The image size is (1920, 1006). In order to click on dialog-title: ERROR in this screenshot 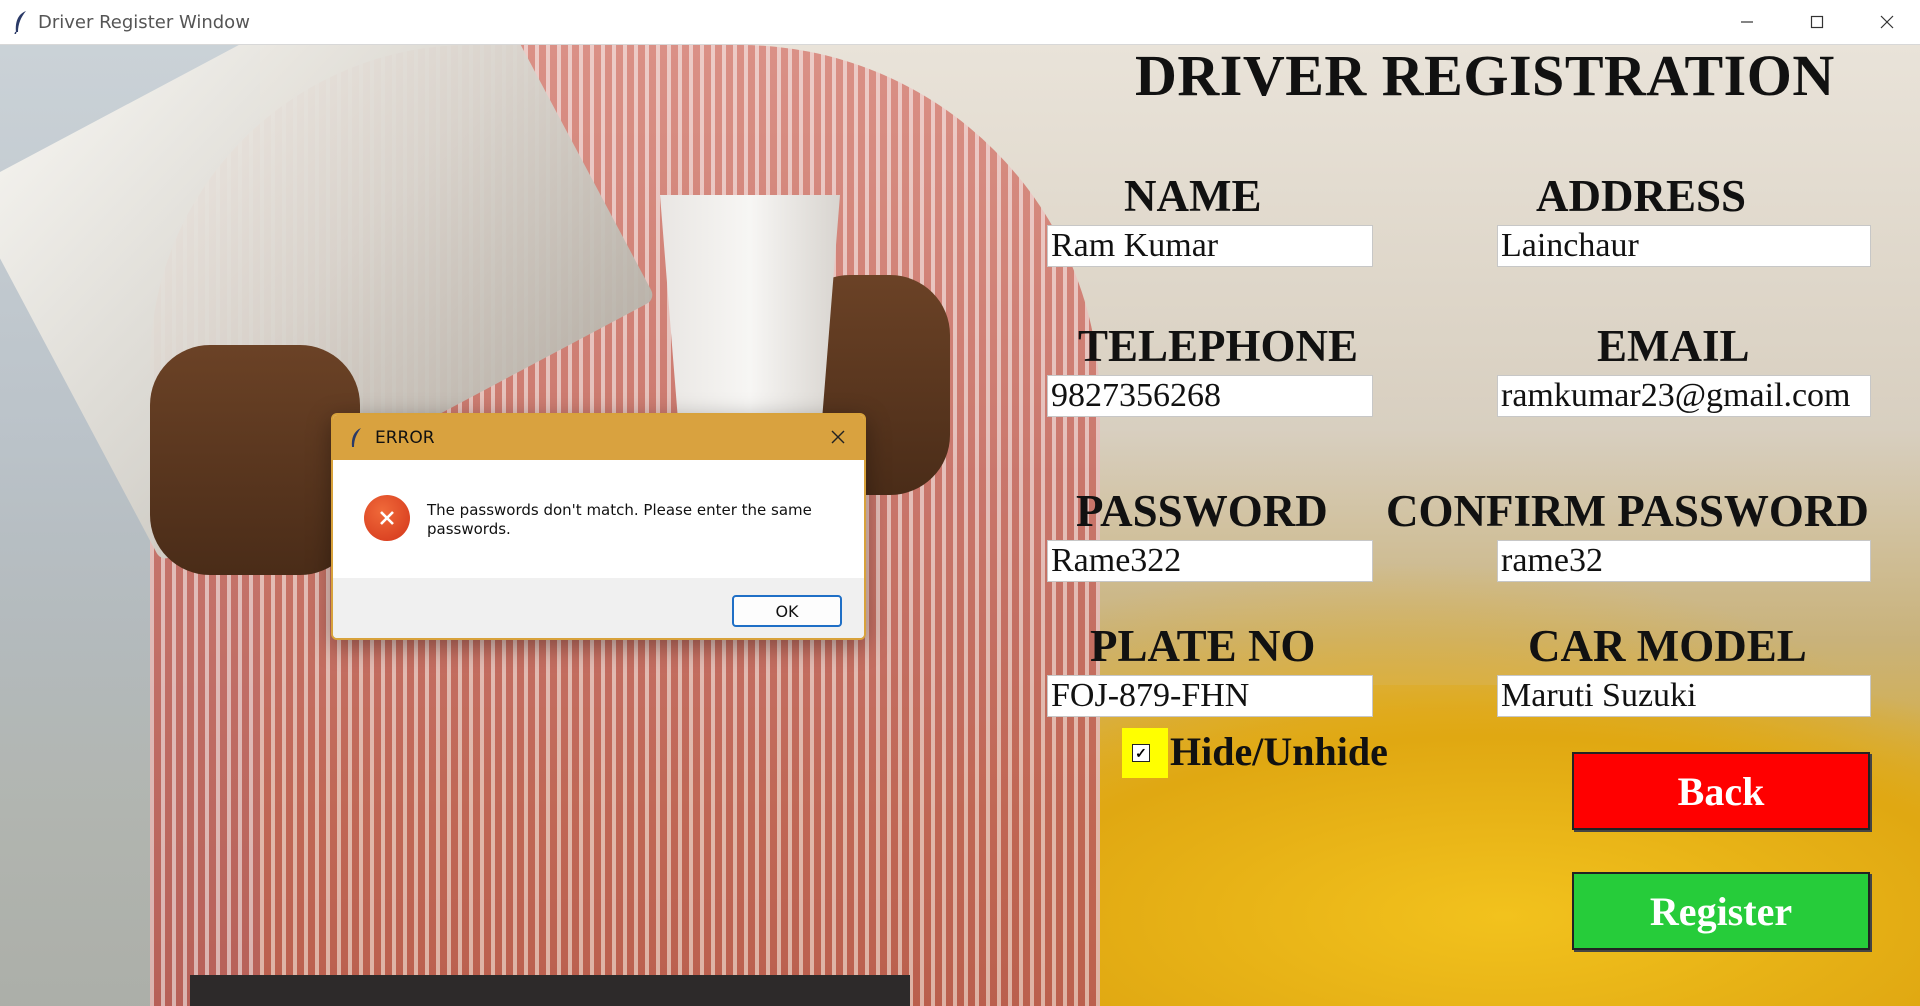, I will do `click(405, 438)`.